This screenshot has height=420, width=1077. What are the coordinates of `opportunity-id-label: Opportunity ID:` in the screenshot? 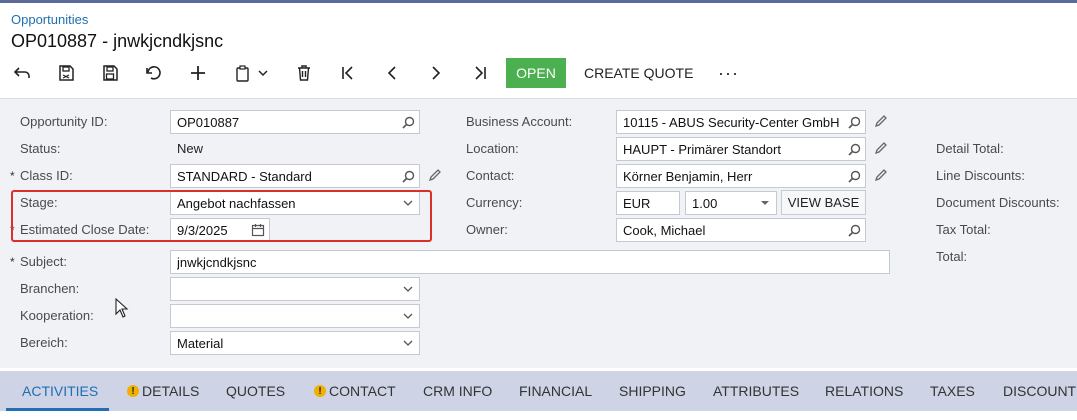 It's located at (64, 121).